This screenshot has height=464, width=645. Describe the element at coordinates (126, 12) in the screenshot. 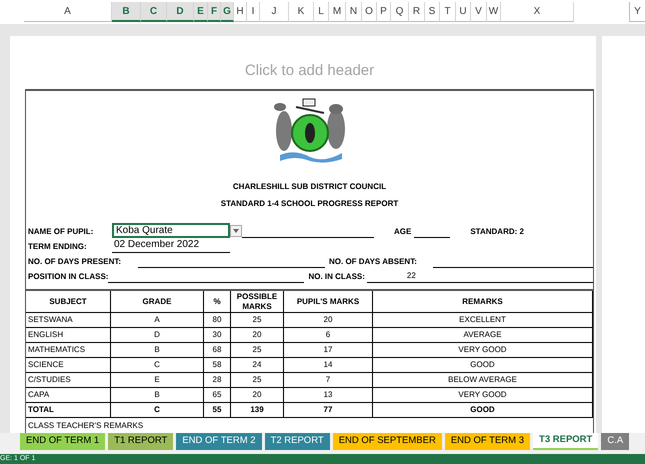

I see `column-header: B` at that location.